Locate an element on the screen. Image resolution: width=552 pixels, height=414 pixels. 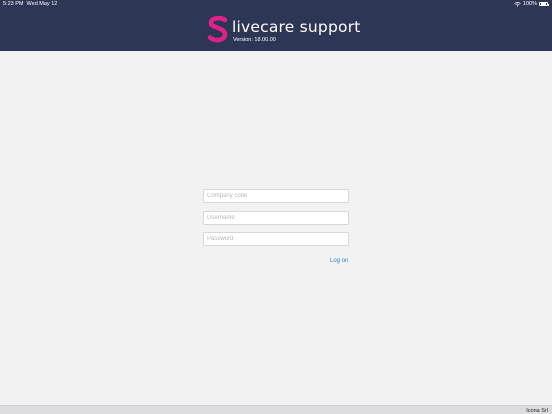
password-field is located at coordinates (276, 239).